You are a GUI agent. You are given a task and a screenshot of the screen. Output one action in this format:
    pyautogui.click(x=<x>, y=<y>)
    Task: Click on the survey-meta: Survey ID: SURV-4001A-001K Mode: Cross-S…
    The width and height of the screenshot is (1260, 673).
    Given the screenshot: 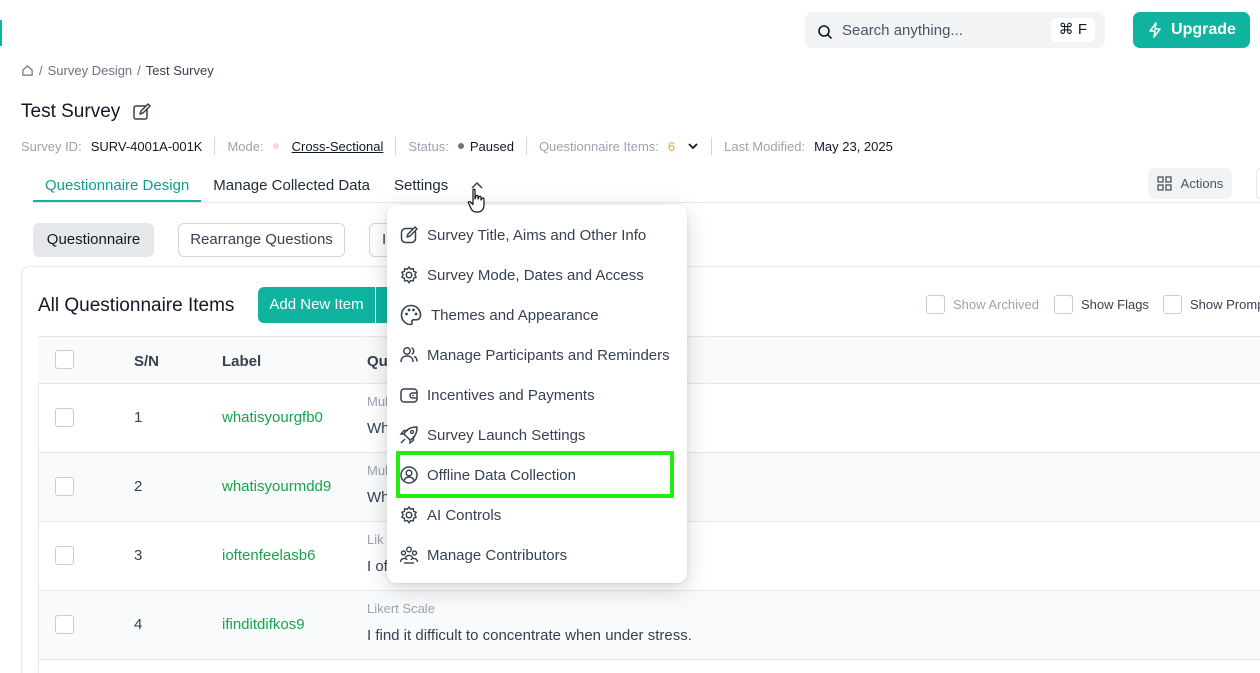 What is the action you would take?
    pyautogui.click(x=457, y=146)
    